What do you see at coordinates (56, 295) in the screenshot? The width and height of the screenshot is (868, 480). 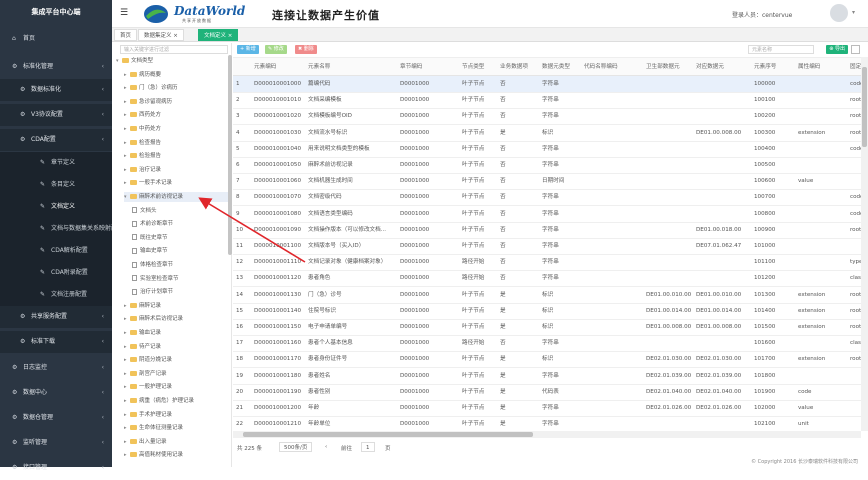 I see `sidebar-item-11: ✎ 文档注册配置` at bounding box center [56, 295].